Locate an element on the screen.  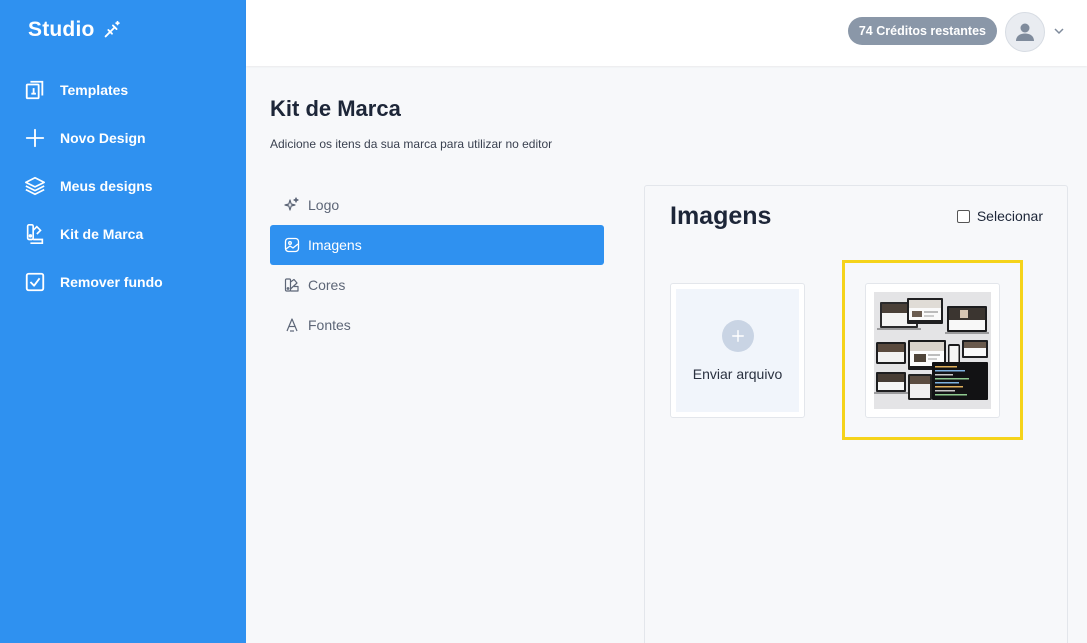
upload-label: Enviar arquivo is located at coordinates (737, 373).